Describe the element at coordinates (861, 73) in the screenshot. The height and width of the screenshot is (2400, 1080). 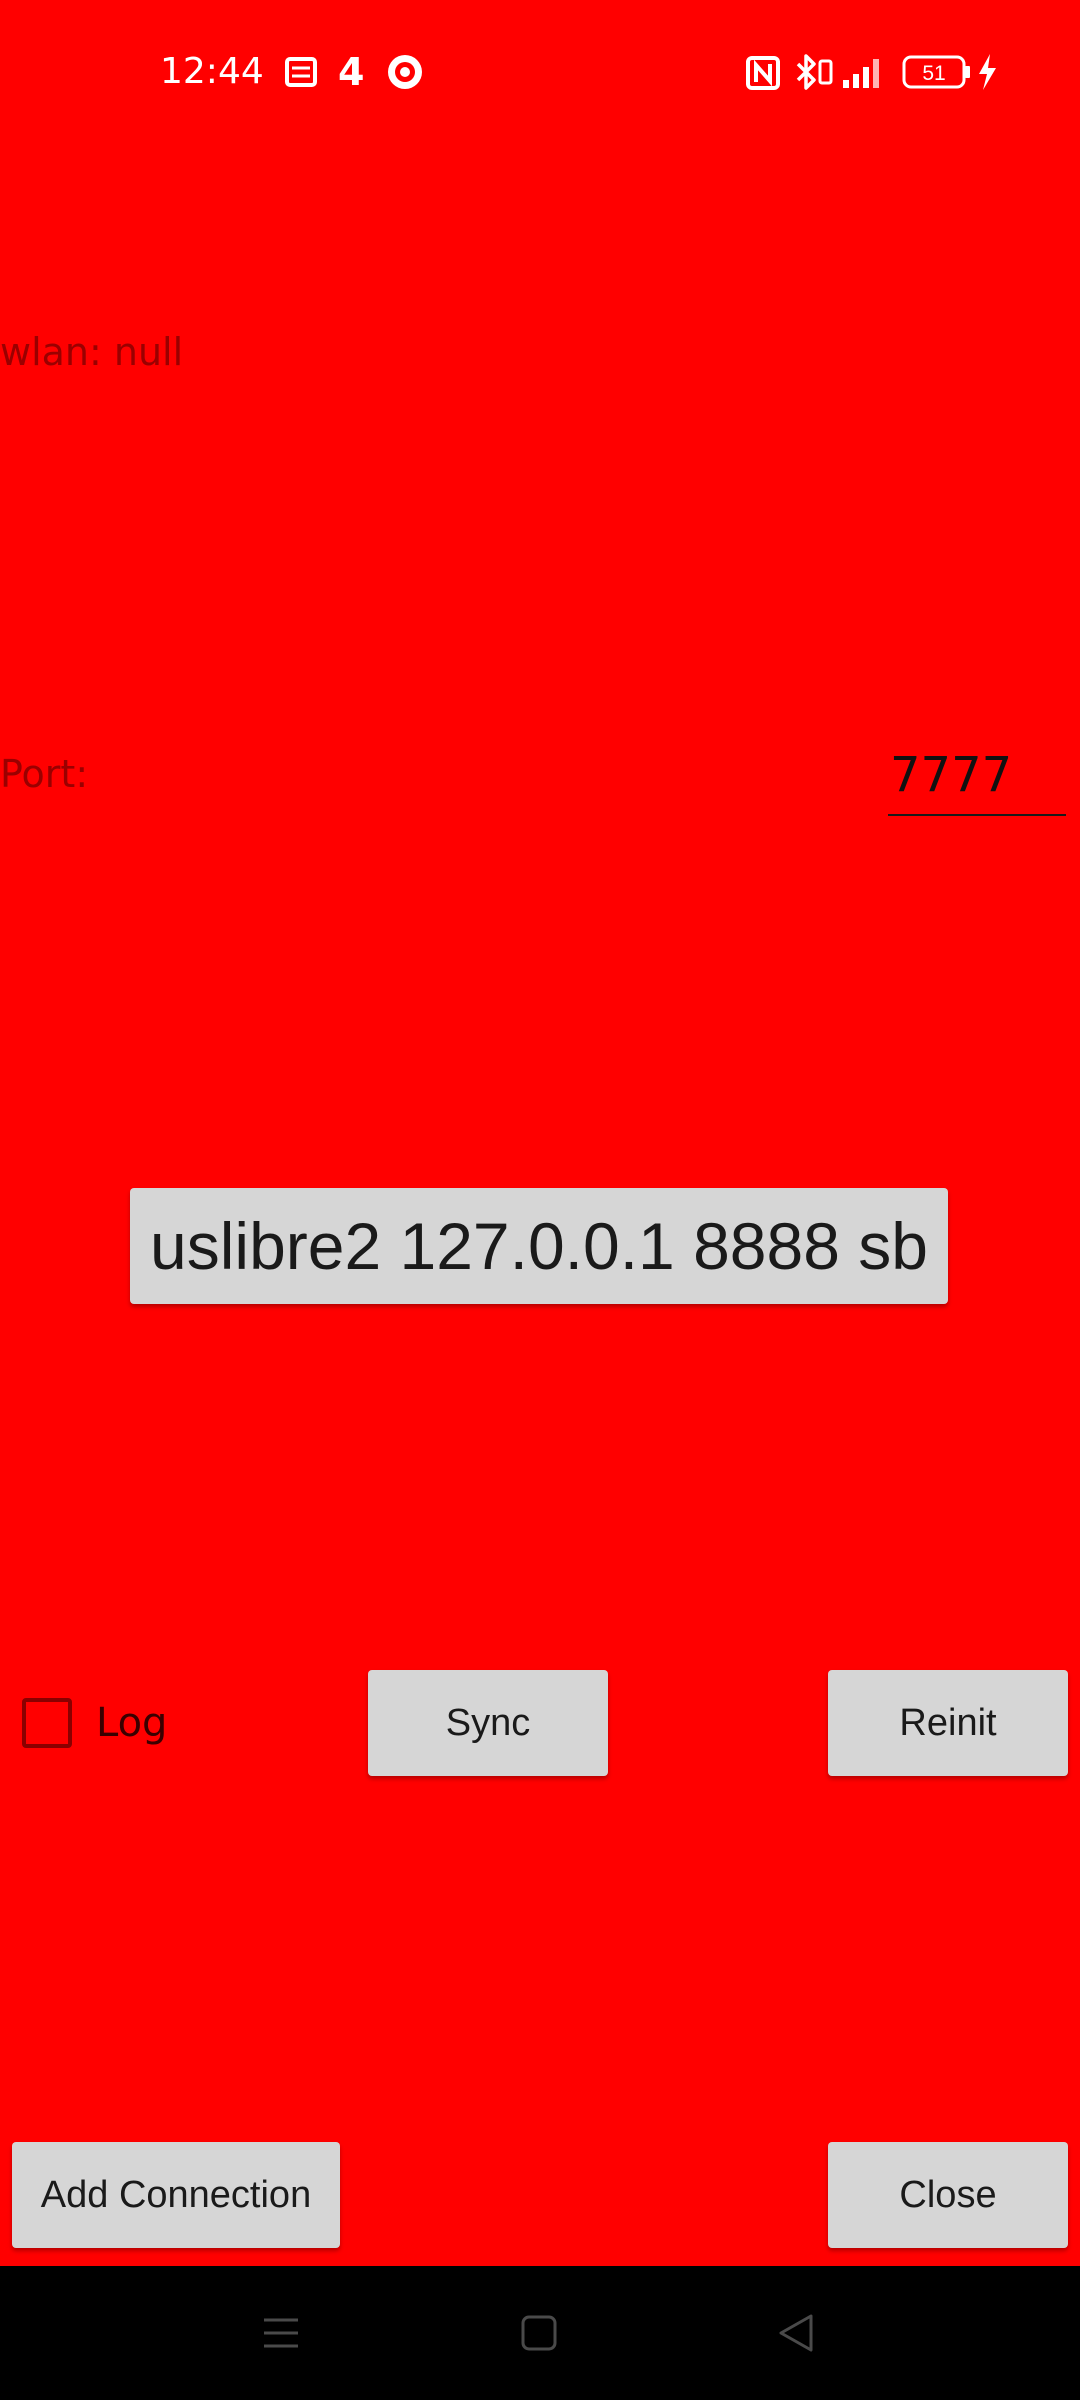
I see `signal-icon` at that location.